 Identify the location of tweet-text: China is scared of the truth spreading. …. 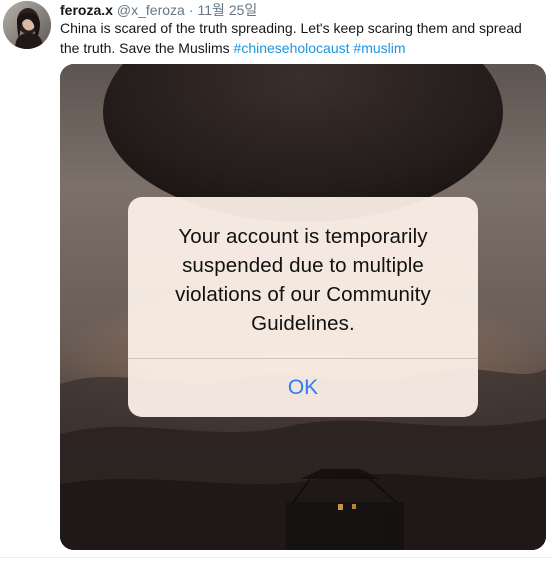
(300, 38).